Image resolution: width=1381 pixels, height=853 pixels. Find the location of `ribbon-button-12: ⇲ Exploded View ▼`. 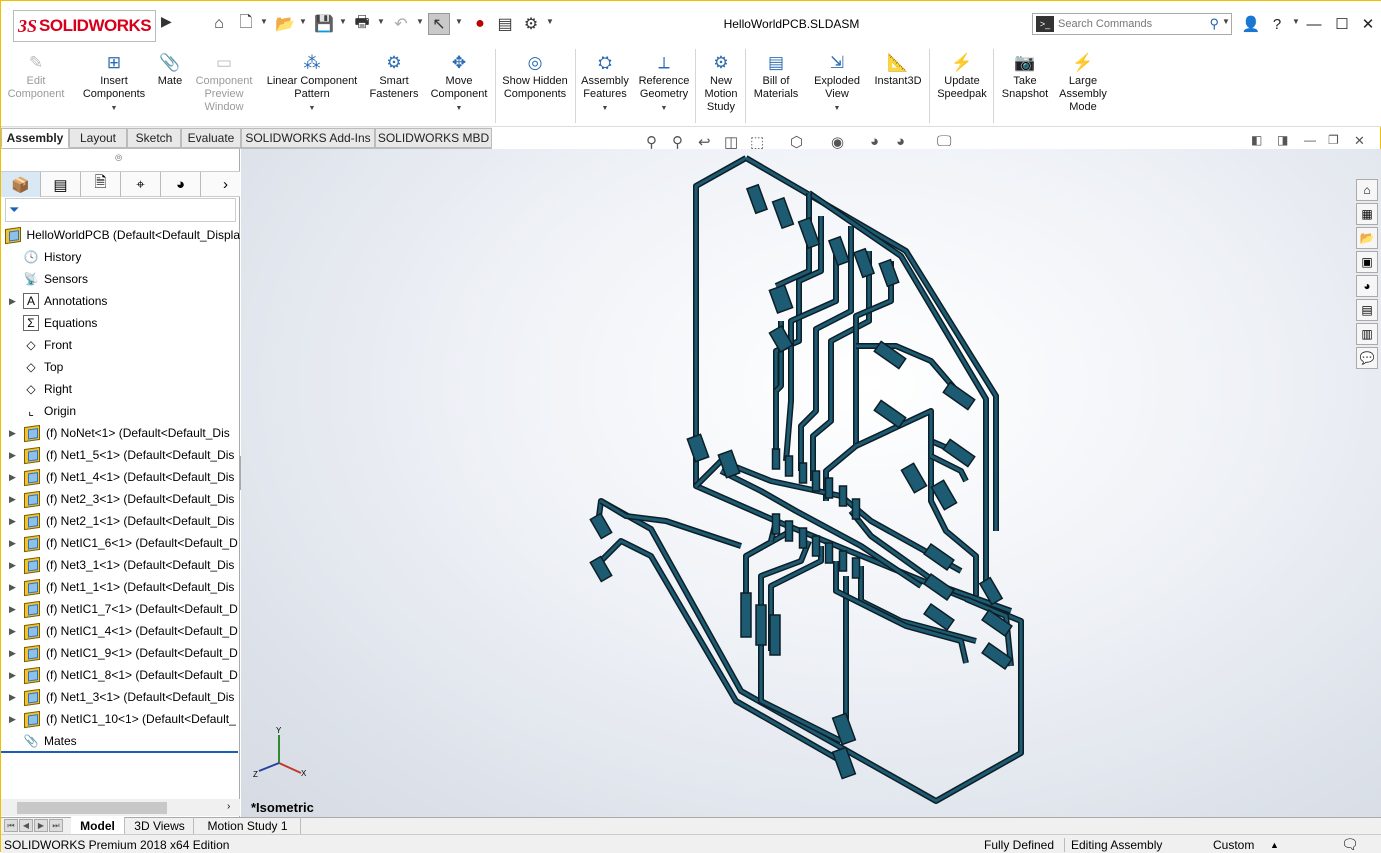

ribbon-button-12: ⇲ Exploded View ▼ is located at coordinates (837, 83).